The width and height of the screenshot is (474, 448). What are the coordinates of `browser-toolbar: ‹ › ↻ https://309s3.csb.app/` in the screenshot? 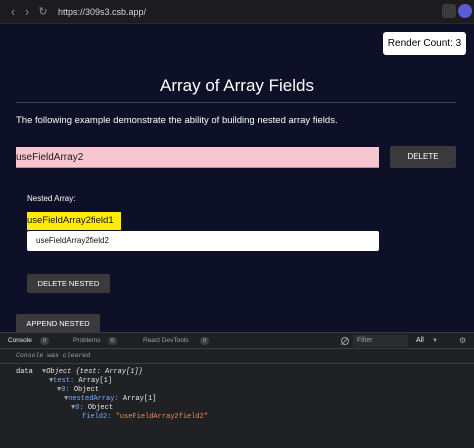 It's located at (237, 12).